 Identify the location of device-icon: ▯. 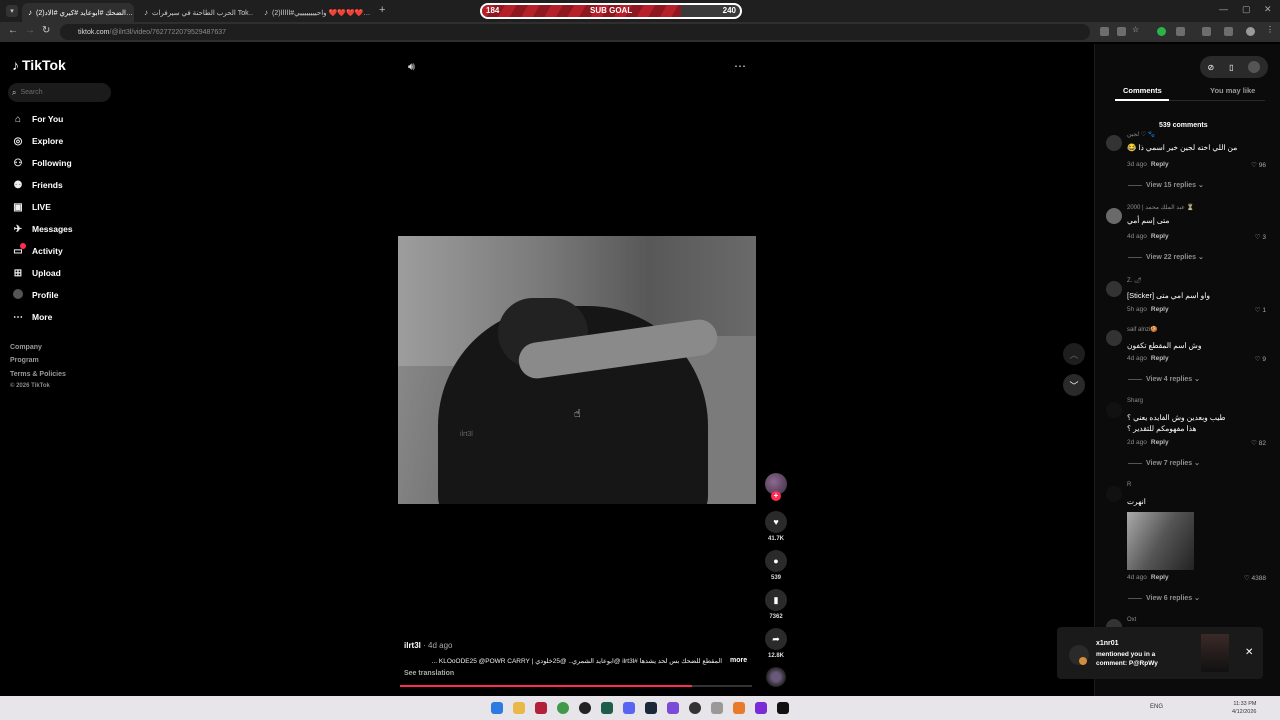
(1231, 67).